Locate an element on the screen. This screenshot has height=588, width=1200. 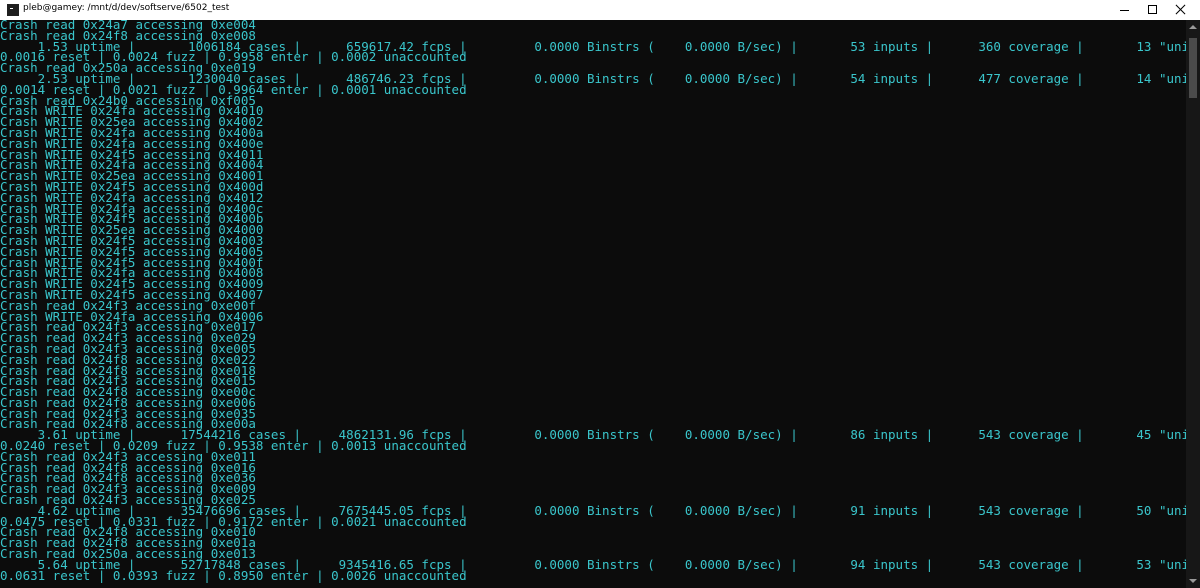
maximize-icon is located at coordinates (1152, 9).